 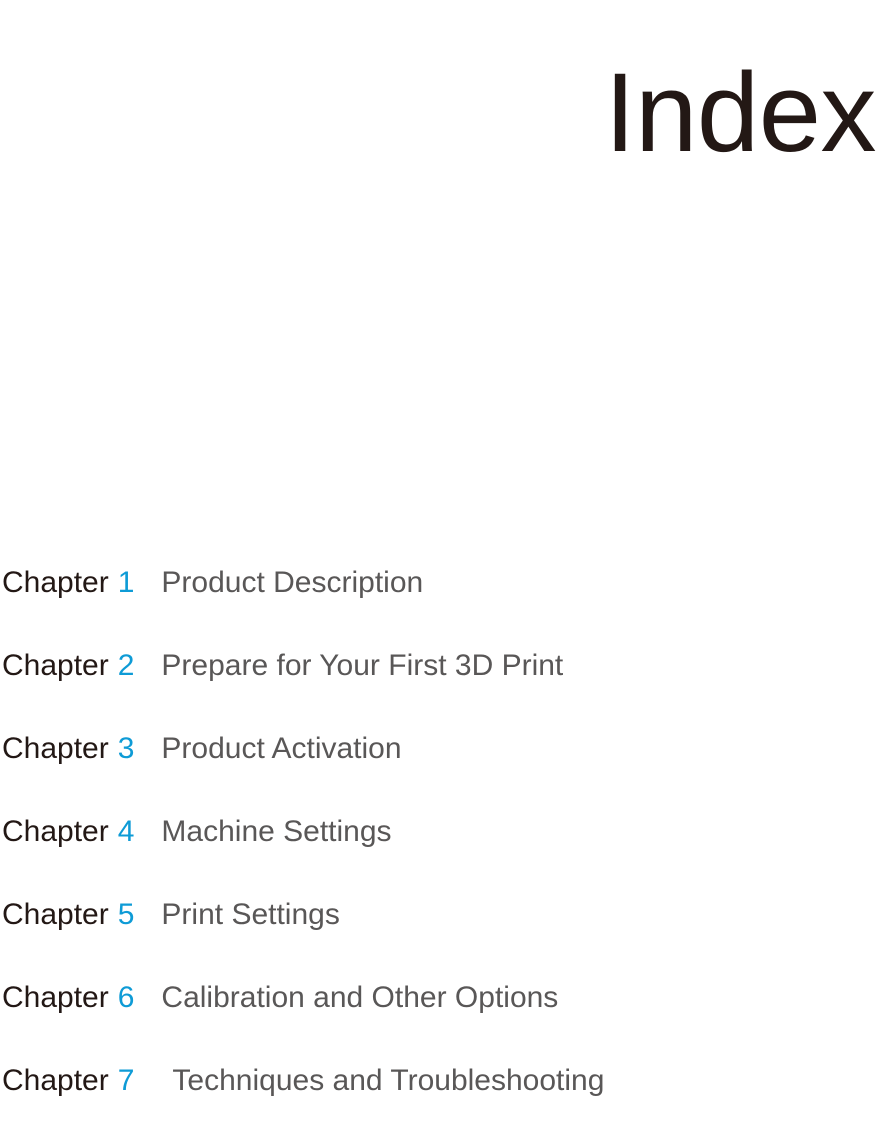 What do you see at coordinates (126, 665) in the screenshot?
I see `chapter-number: 2` at bounding box center [126, 665].